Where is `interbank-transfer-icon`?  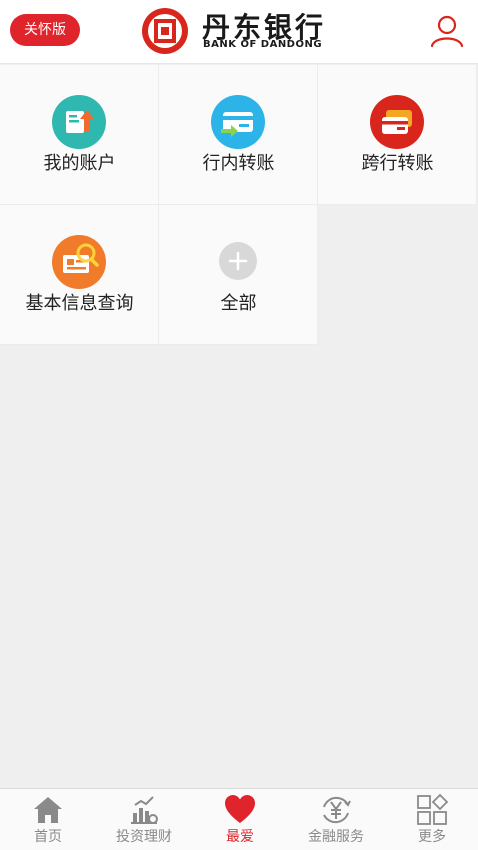
interbank-transfer-icon is located at coordinates (397, 122).